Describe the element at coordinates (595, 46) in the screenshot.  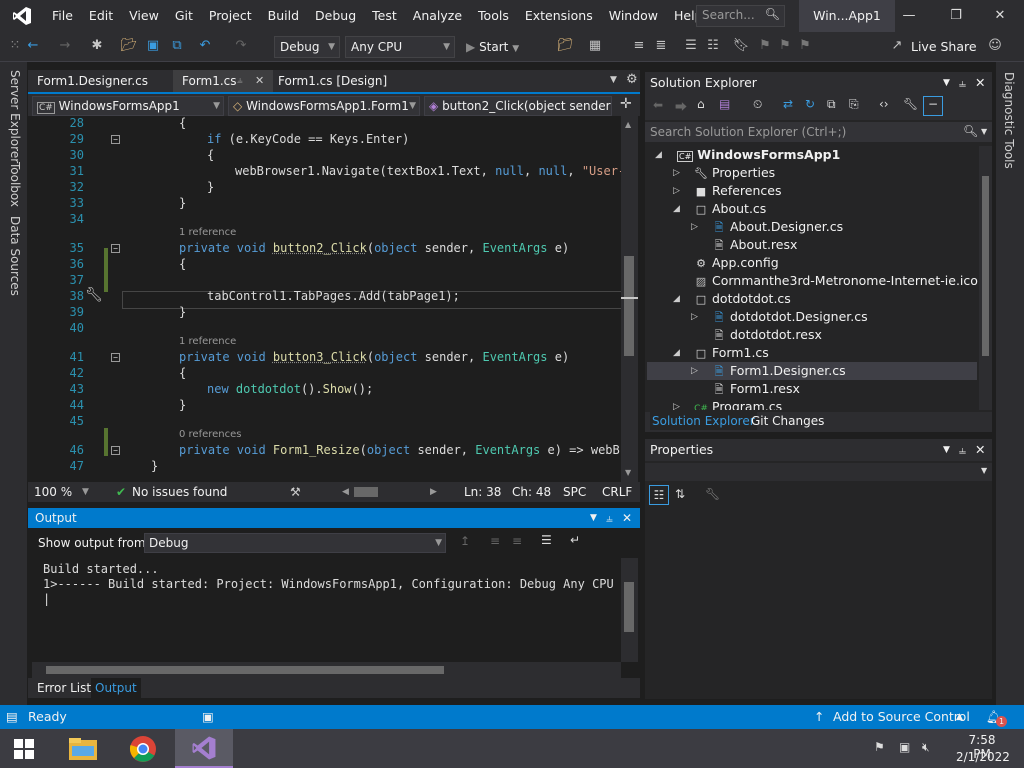
I see `browse-icon: ▦` at that location.